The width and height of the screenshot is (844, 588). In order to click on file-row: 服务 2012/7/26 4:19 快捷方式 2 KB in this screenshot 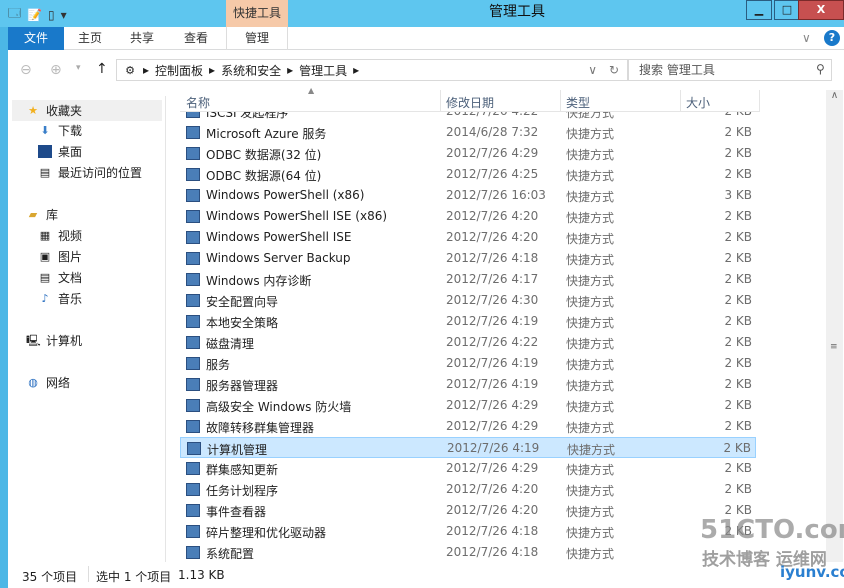, I will do `click(468, 363)`.